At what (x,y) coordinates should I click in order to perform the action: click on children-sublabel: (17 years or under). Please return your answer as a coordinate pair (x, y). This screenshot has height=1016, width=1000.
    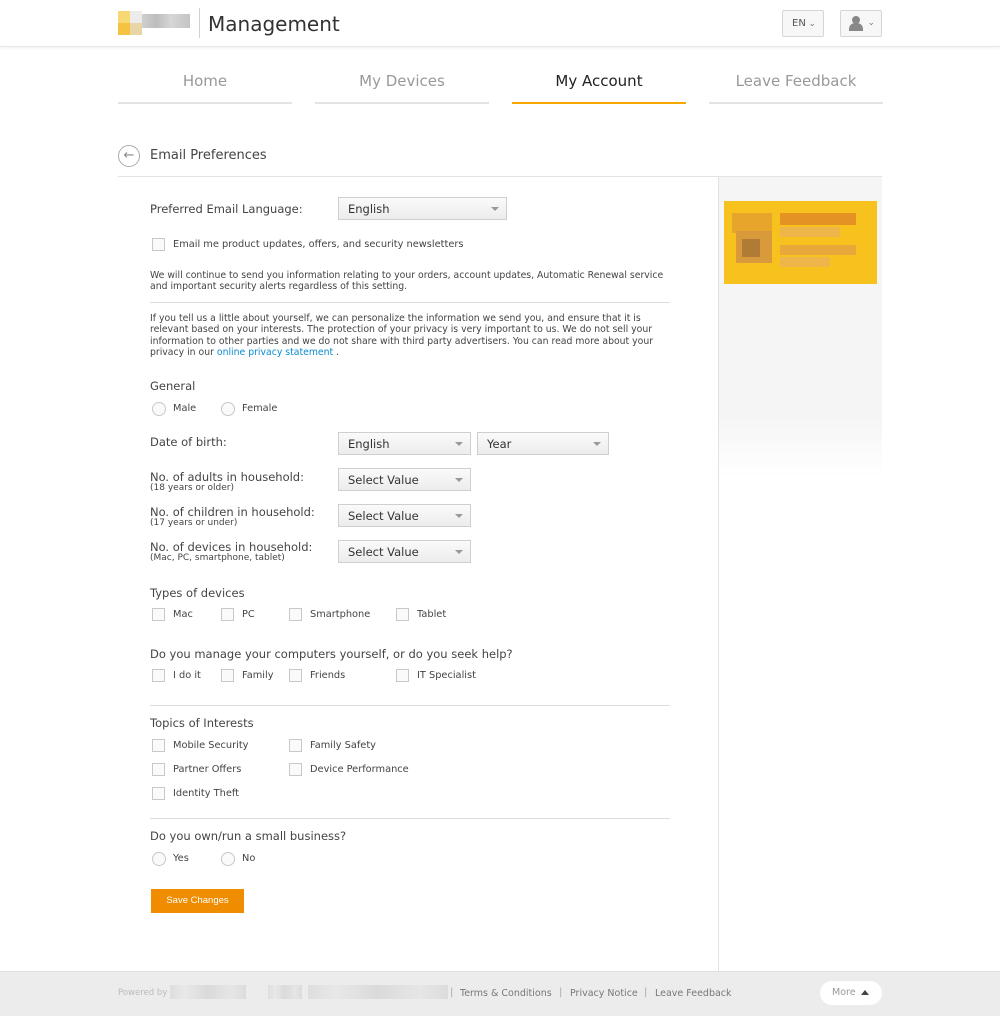
    Looking at the image, I should click on (194, 523).